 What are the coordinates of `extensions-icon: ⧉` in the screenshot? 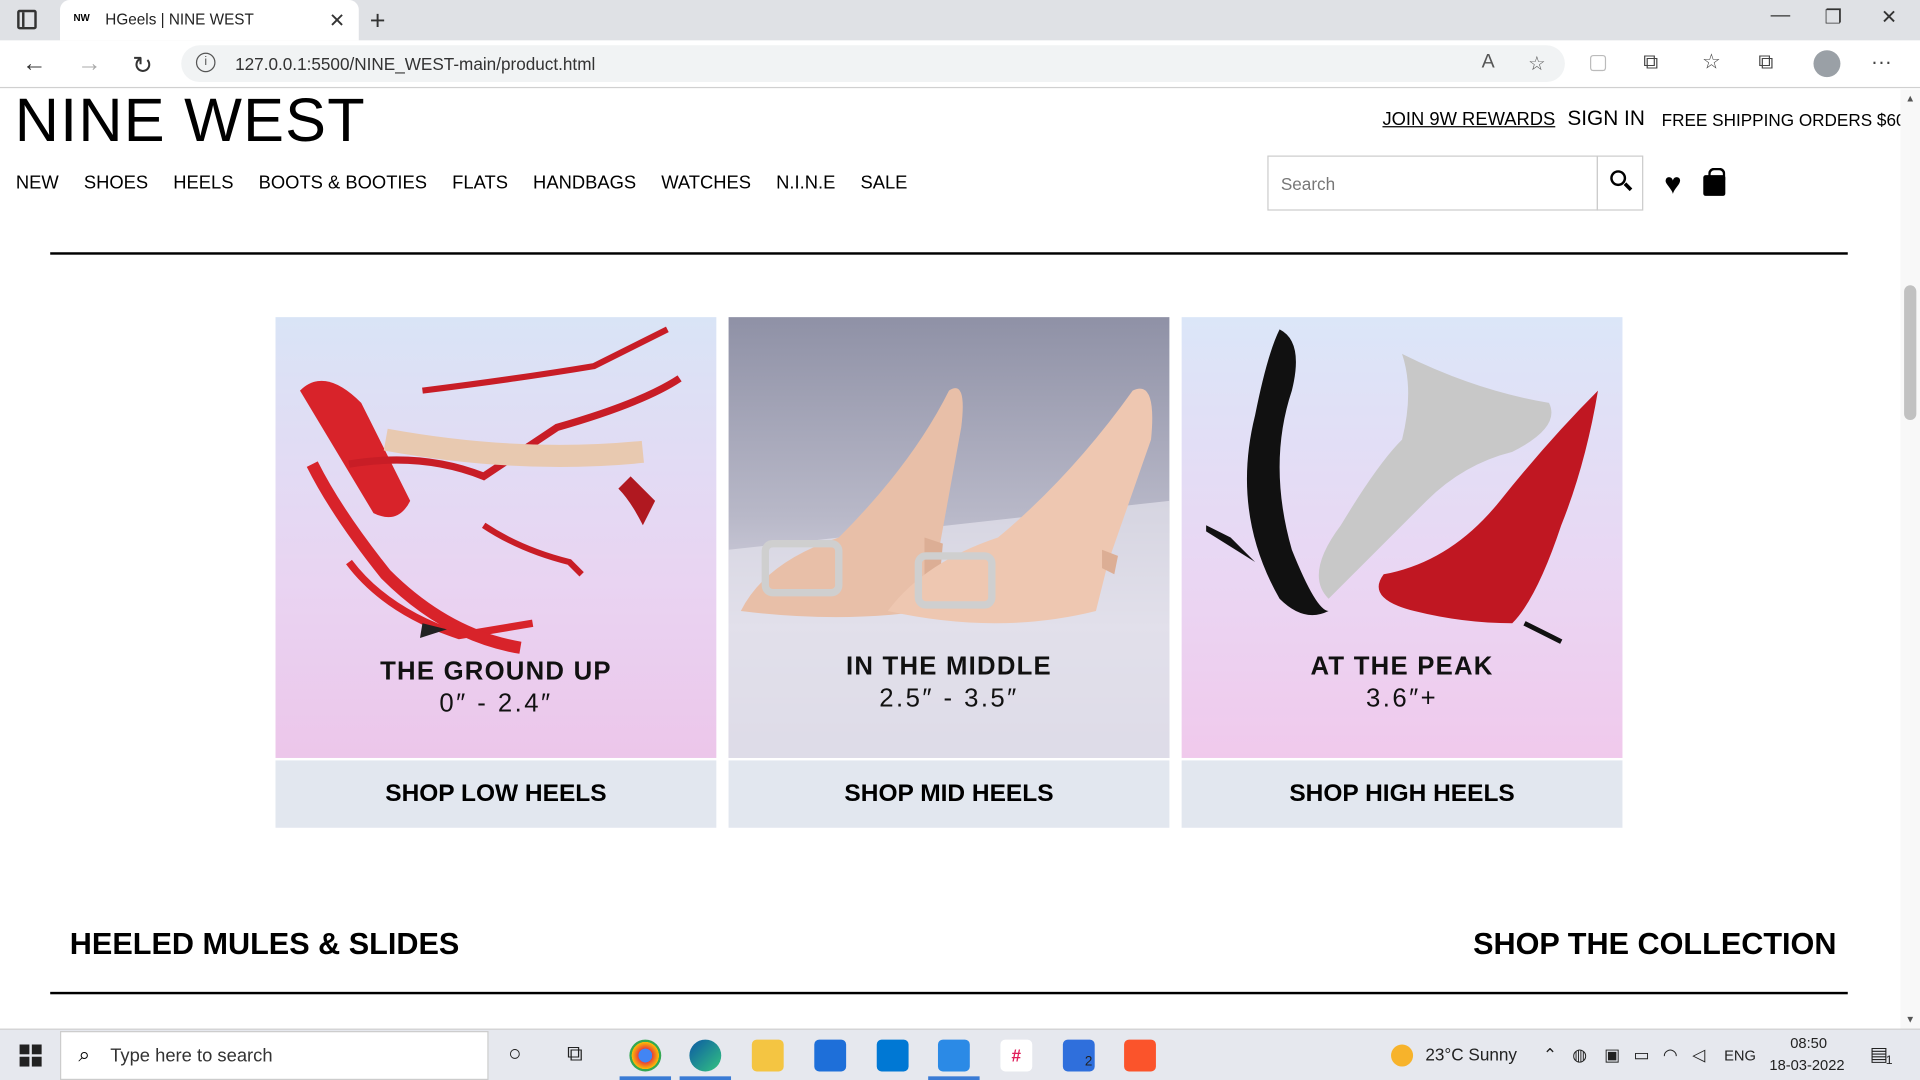 It's located at (1650, 62).